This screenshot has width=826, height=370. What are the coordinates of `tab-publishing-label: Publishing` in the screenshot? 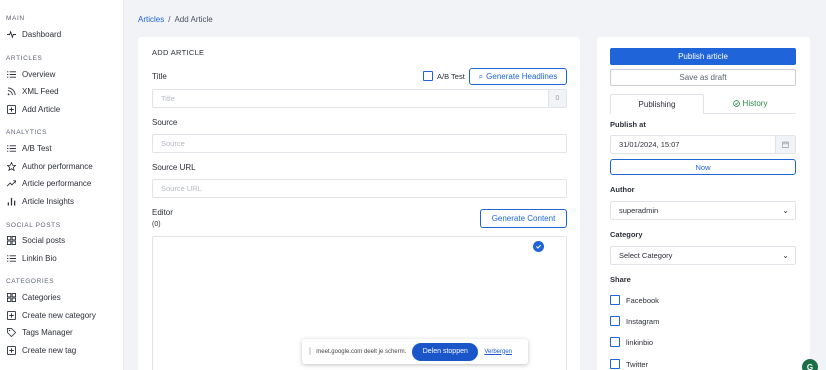 It's located at (657, 104).